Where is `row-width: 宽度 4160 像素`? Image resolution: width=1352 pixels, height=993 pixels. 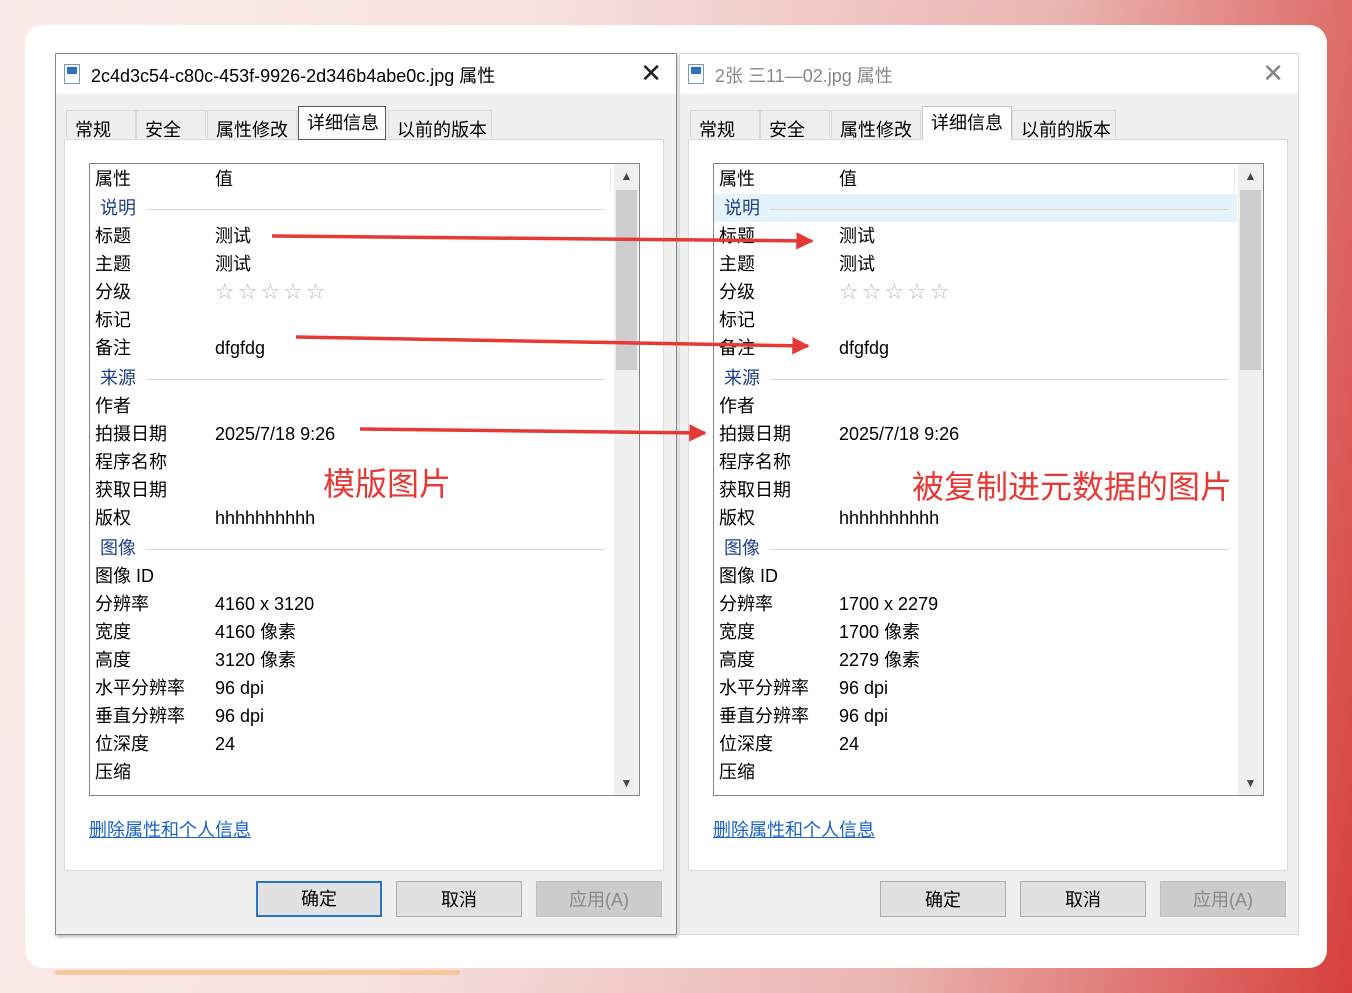 row-width: 宽度 4160 像素 is located at coordinates (351, 632).